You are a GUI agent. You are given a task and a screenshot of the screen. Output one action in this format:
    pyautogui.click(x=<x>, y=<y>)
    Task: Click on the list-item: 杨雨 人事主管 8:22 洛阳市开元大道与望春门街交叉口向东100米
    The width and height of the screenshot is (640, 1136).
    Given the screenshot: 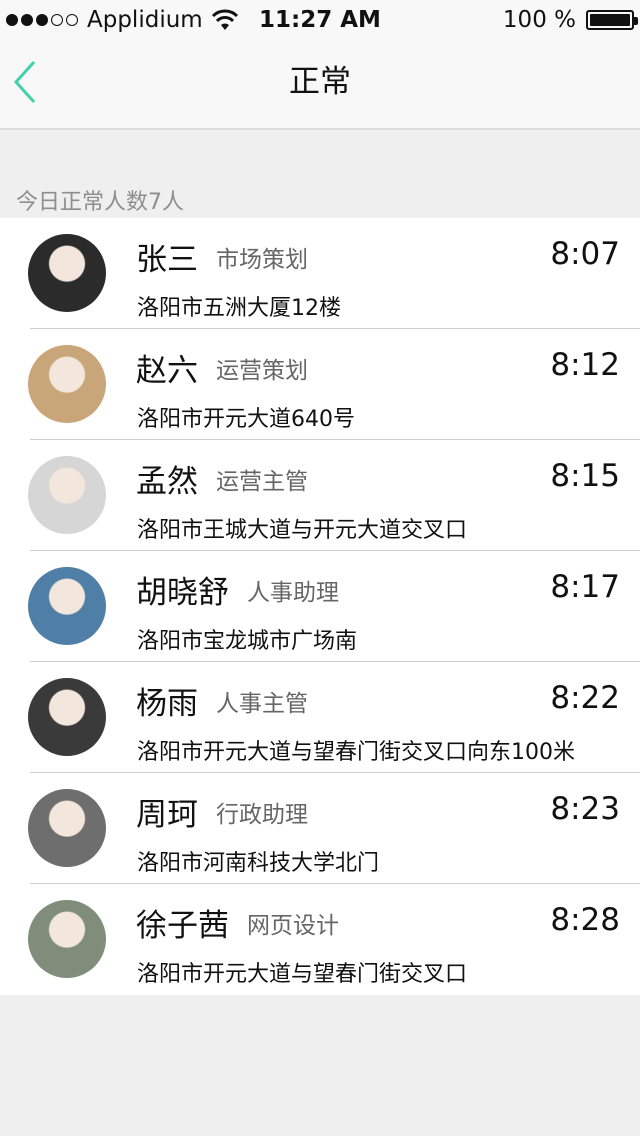 What is the action you would take?
    pyautogui.click(x=320, y=717)
    